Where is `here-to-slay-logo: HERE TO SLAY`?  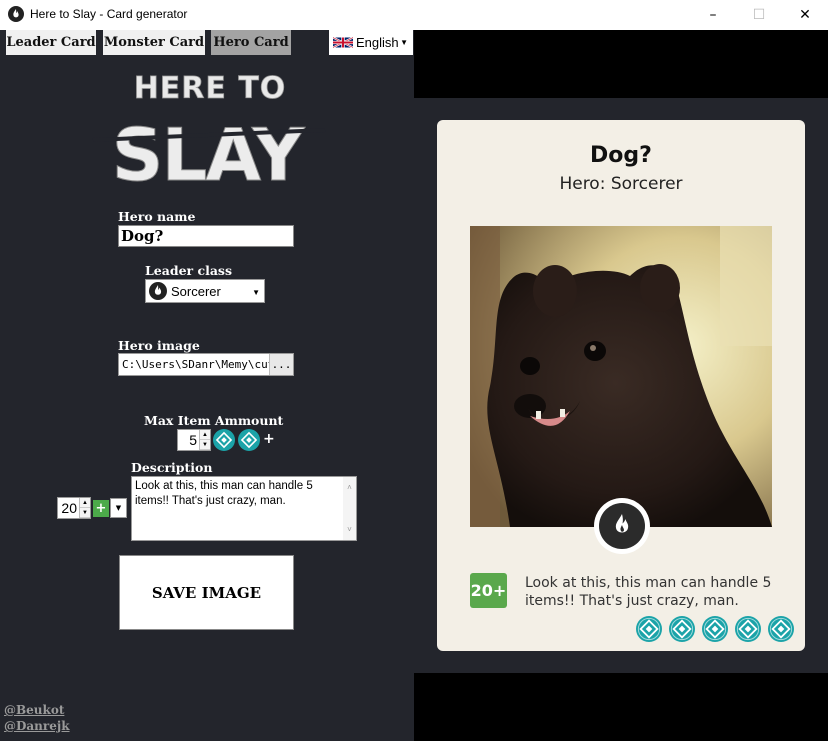
here-to-slay-logo: HERE TO SLAY is located at coordinates (209, 133).